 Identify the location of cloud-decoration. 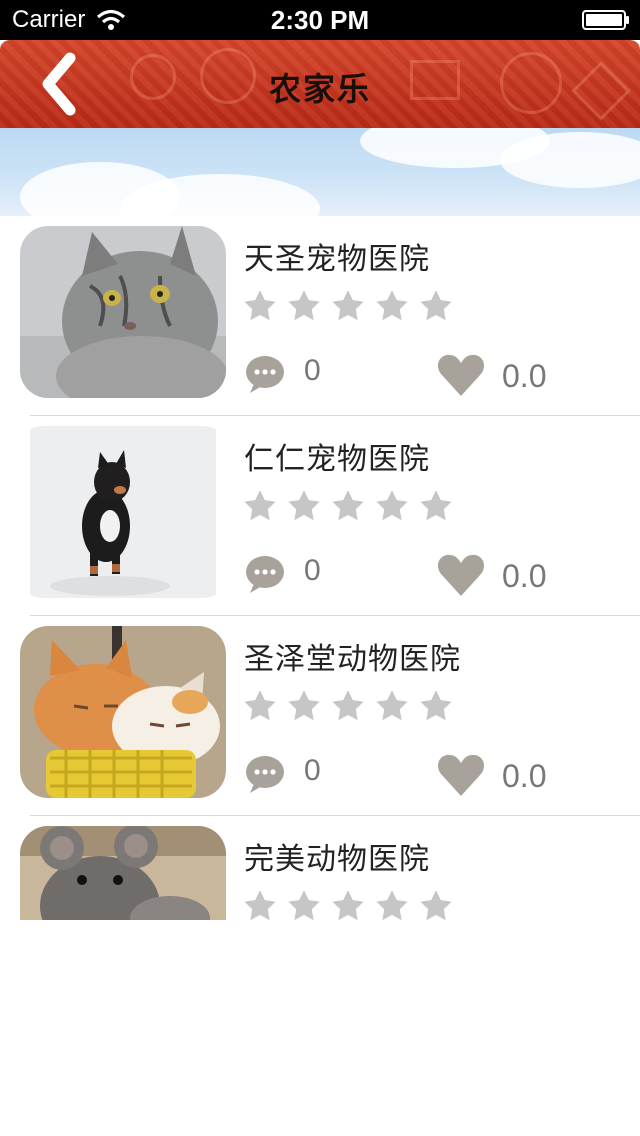
(570, 160).